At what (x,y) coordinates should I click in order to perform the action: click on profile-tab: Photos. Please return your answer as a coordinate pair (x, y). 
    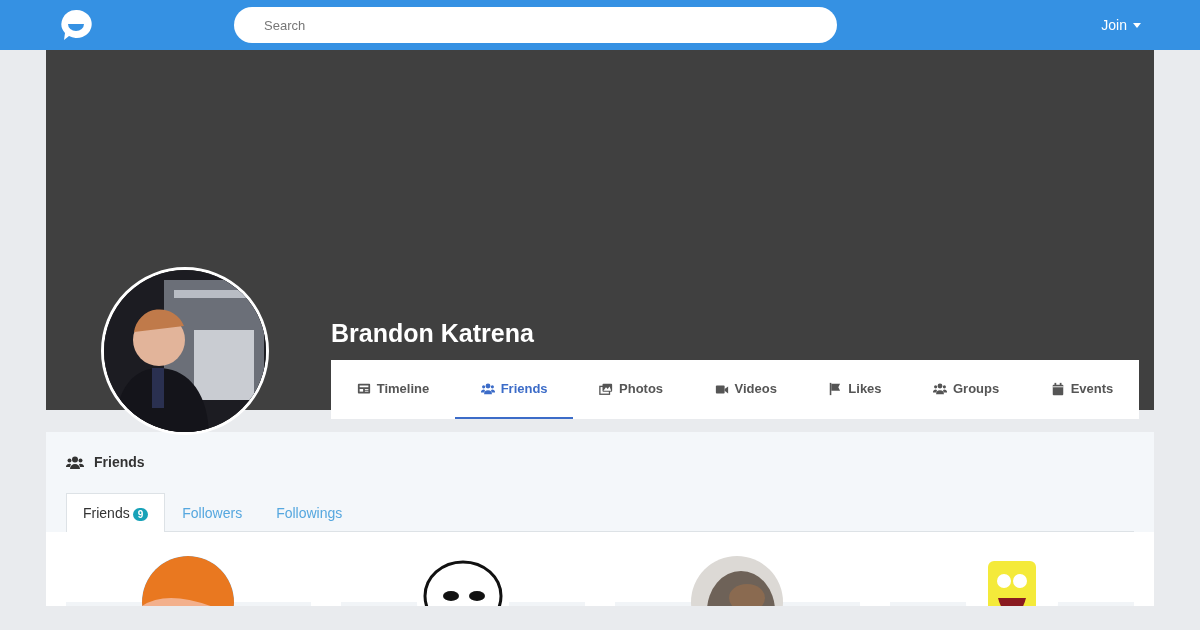
    Looking at the image, I should click on (631, 389).